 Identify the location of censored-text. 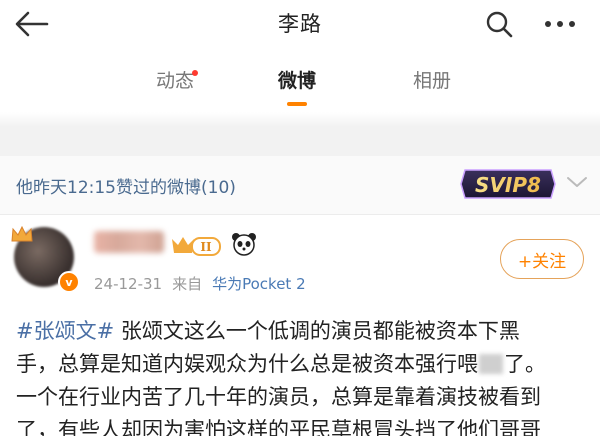
(491, 364).